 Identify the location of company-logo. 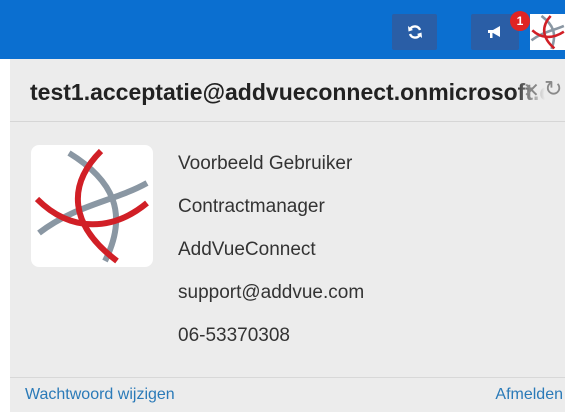
(92, 206).